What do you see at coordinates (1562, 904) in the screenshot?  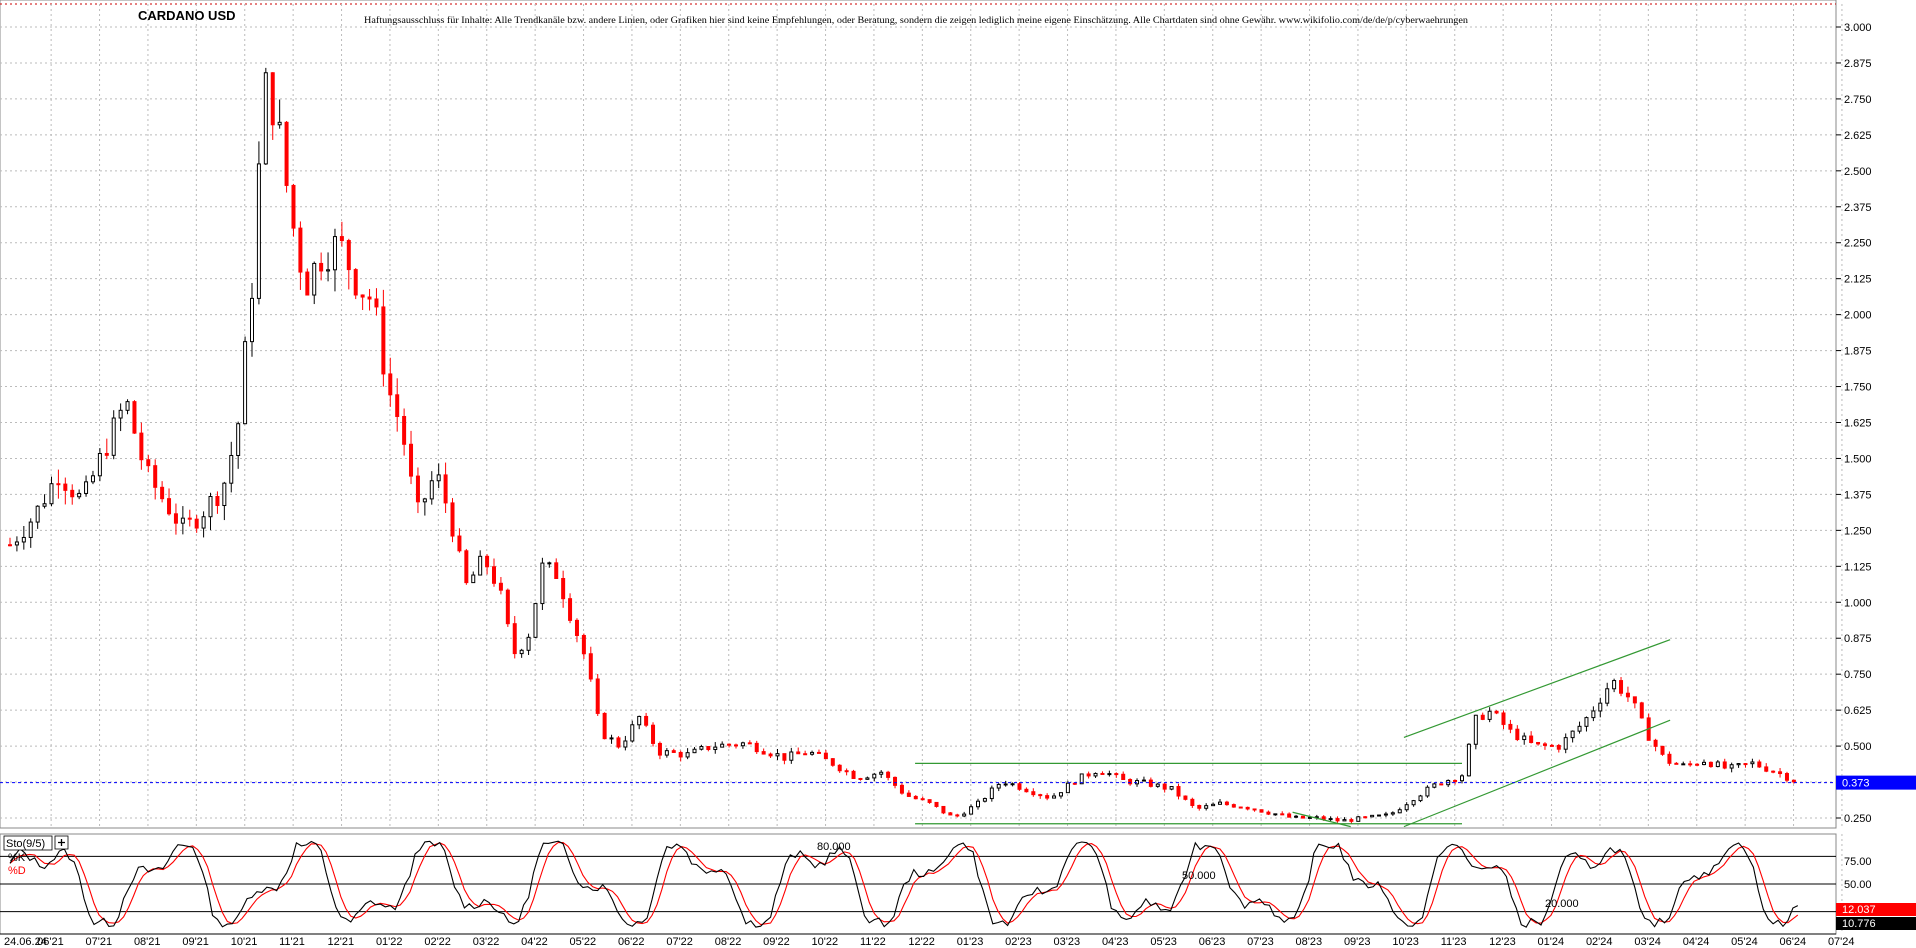 I see `level-20-label: 20.000` at bounding box center [1562, 904].